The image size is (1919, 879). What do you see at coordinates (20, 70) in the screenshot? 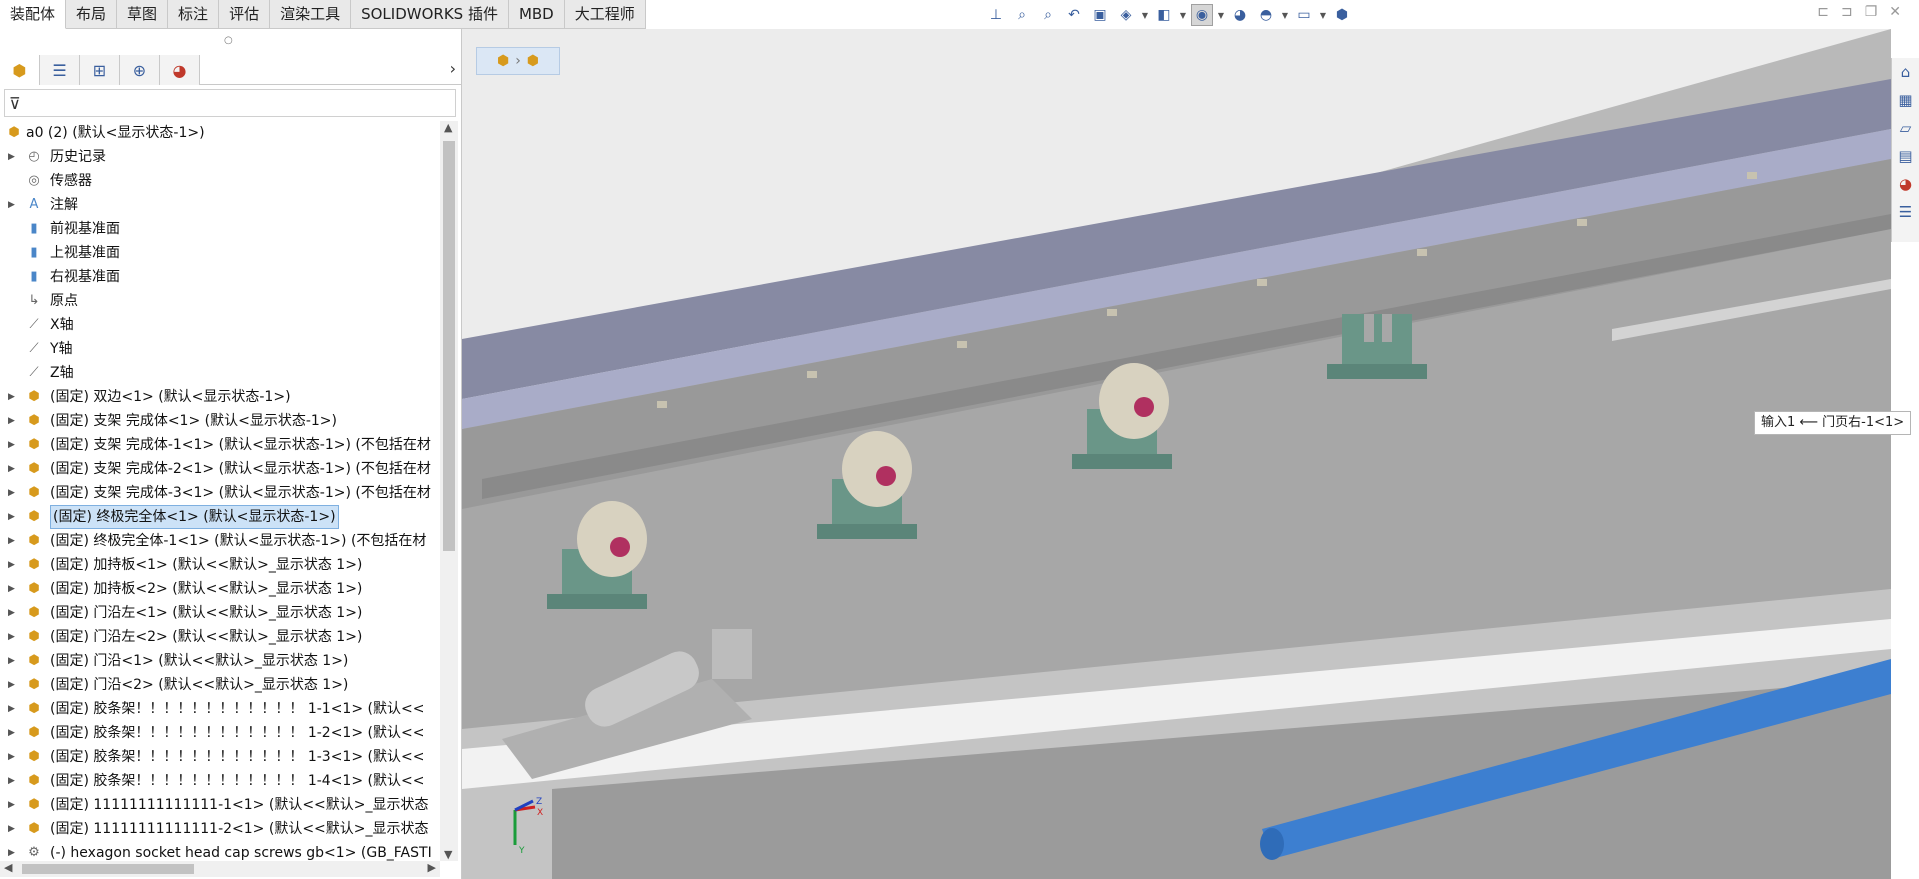
I see `feature-manager-tab-icon: ⬢` at bounding box center [20, 70].